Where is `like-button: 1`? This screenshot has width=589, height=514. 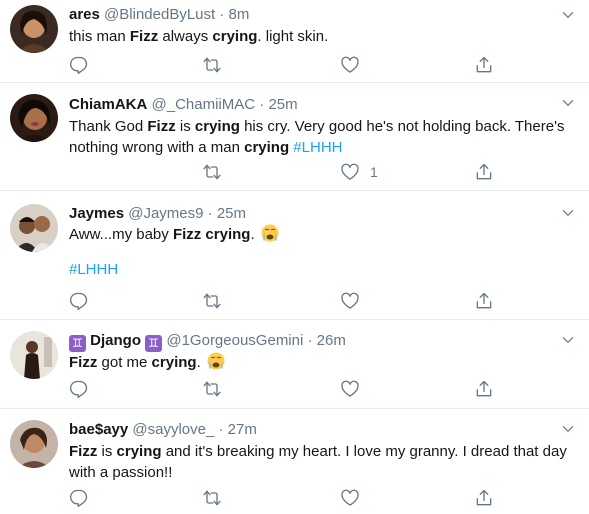 like-button: 1 is located at coordinates (359, 172).